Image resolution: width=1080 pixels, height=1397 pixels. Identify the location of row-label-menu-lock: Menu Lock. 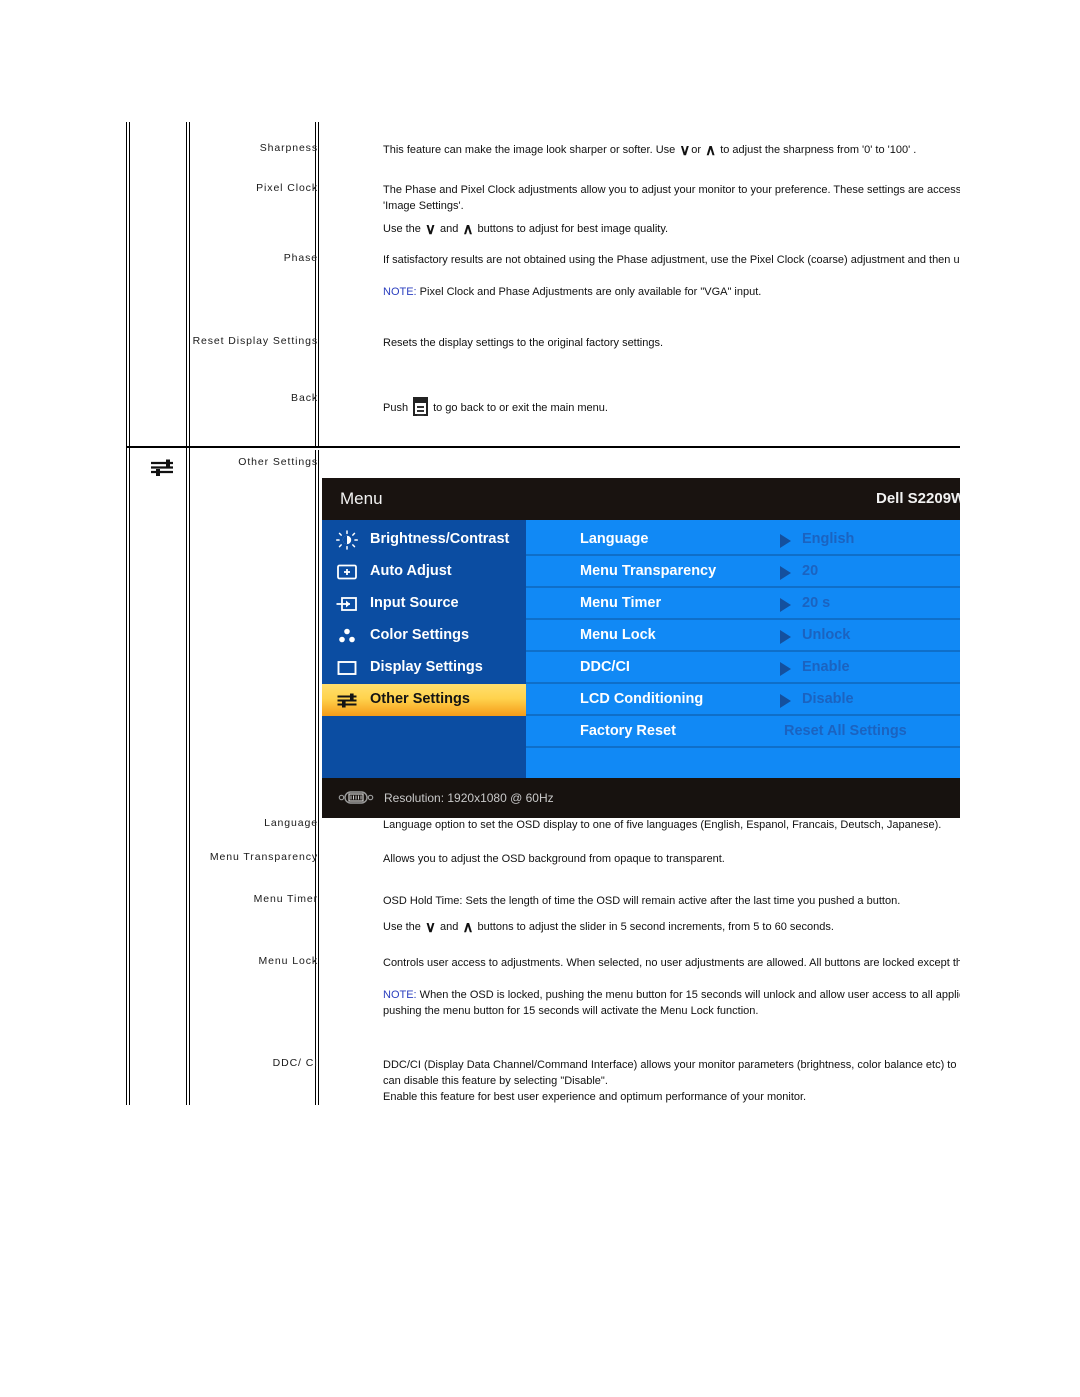
(288, 961).